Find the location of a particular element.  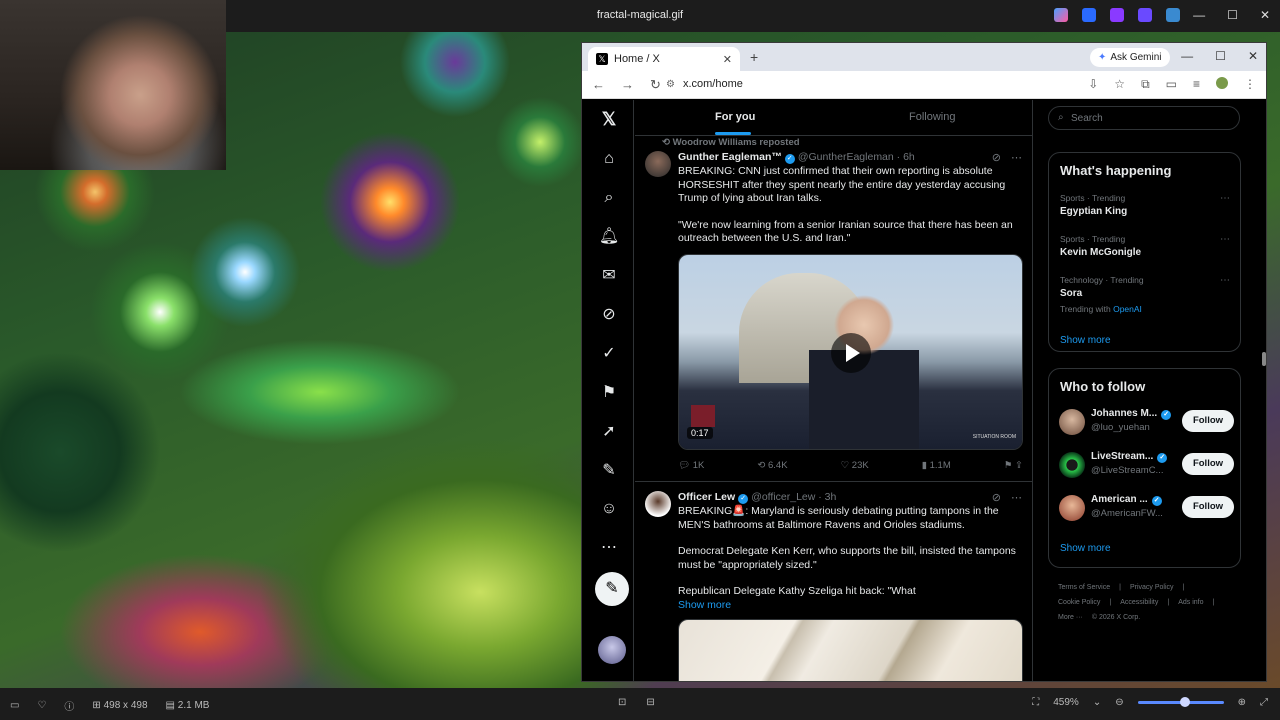

footer-link: Cookie Policy is located at coordinates (1079, 602).